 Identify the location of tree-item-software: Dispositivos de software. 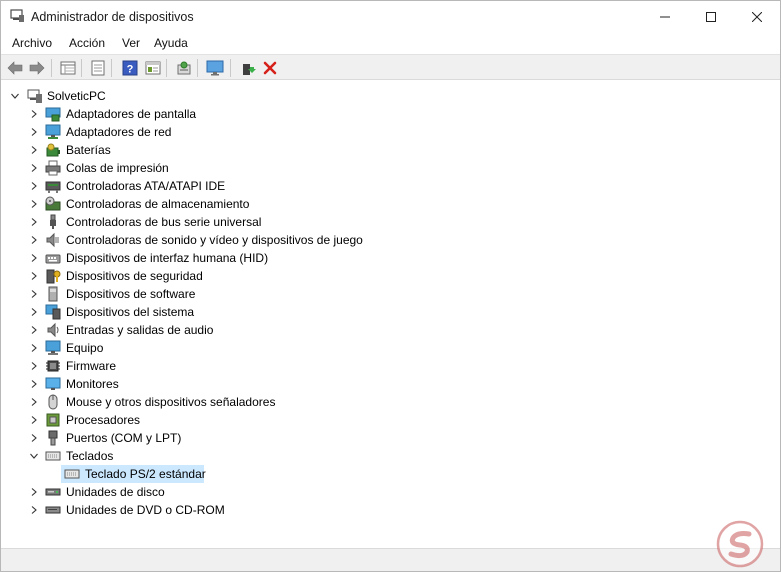
(390, 294).